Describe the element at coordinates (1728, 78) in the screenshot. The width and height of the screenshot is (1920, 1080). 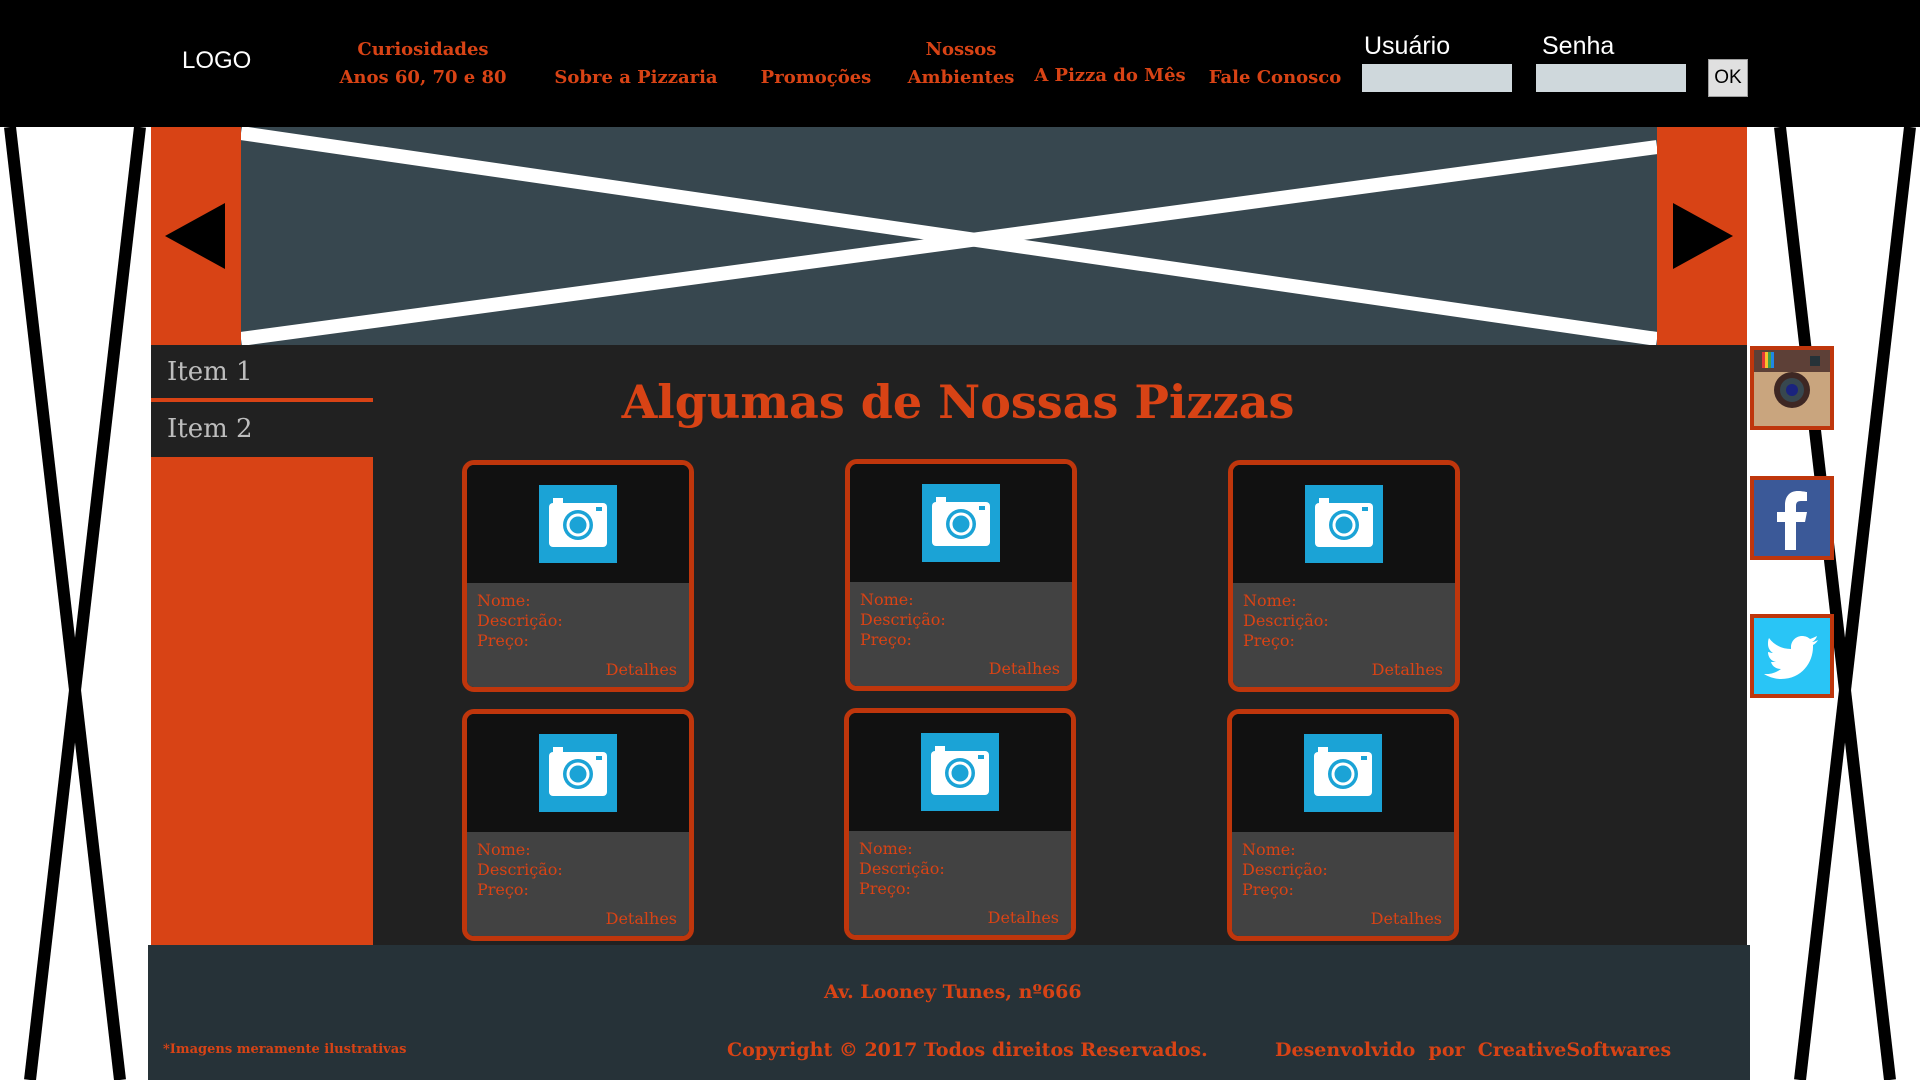
I see `login-ok-button: OK` at that location.